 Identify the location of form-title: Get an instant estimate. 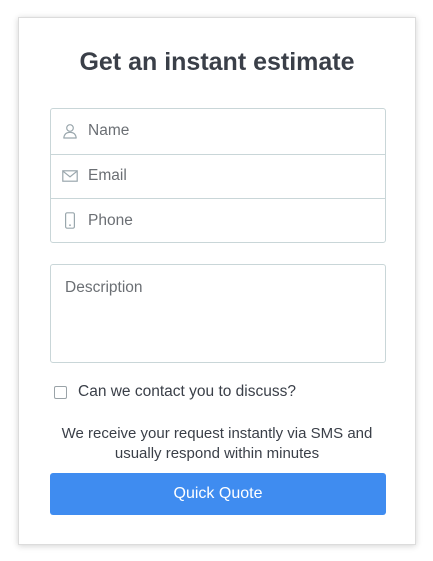
(217, 62).